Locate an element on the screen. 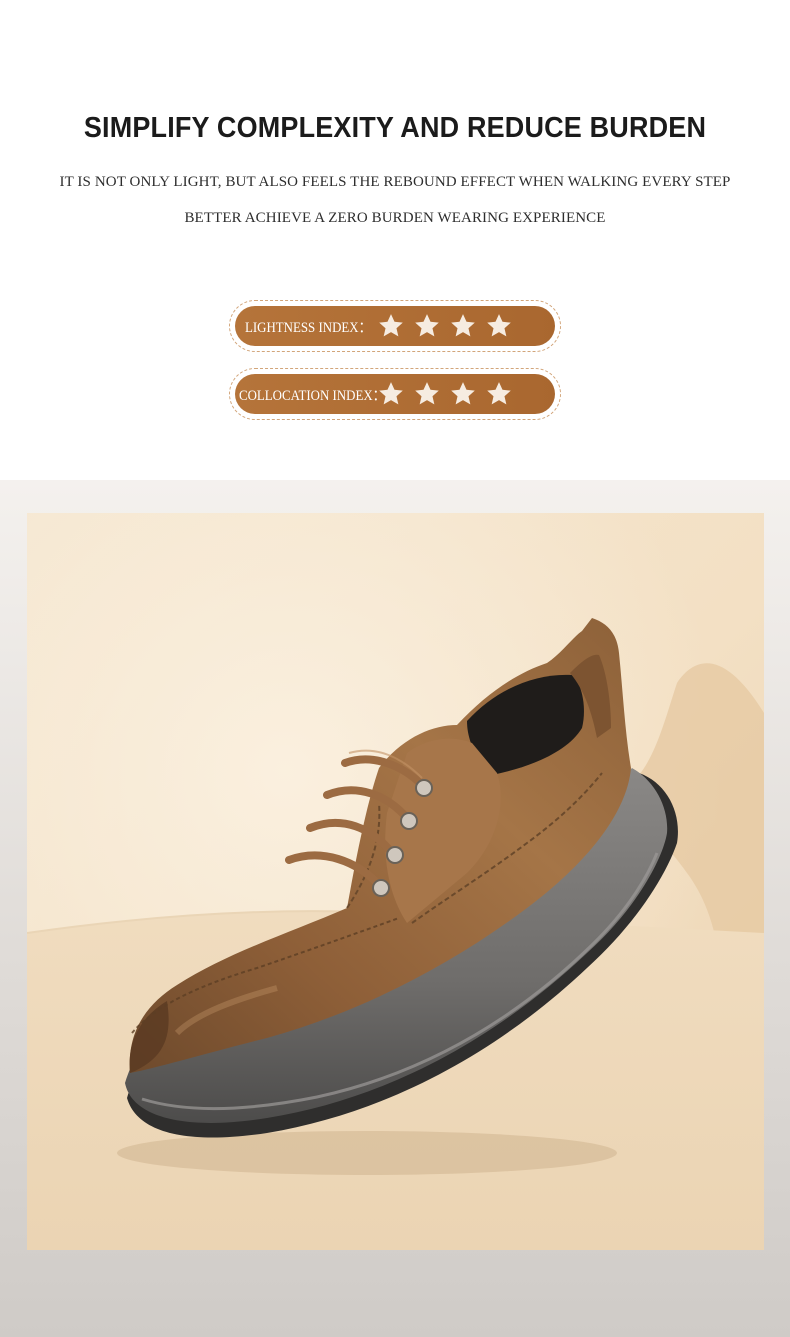 The width and height of the screenshot is (790, 1337). collocation-rating-badge: COLLOCATION INDEX： is located at coordinates (395, 394).